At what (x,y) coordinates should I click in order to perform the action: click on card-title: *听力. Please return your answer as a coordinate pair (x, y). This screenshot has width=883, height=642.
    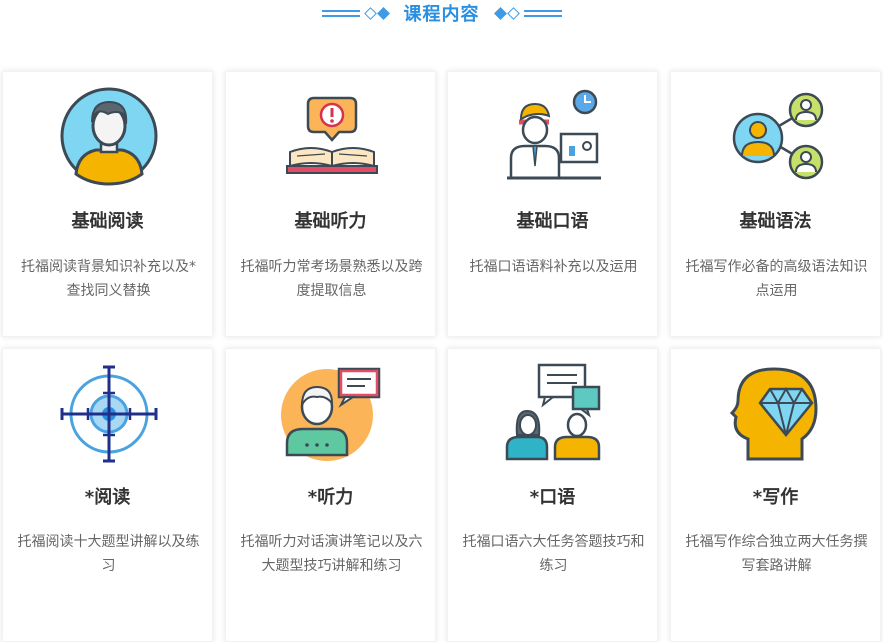
    Looking at the image, I should click on (330, 497).